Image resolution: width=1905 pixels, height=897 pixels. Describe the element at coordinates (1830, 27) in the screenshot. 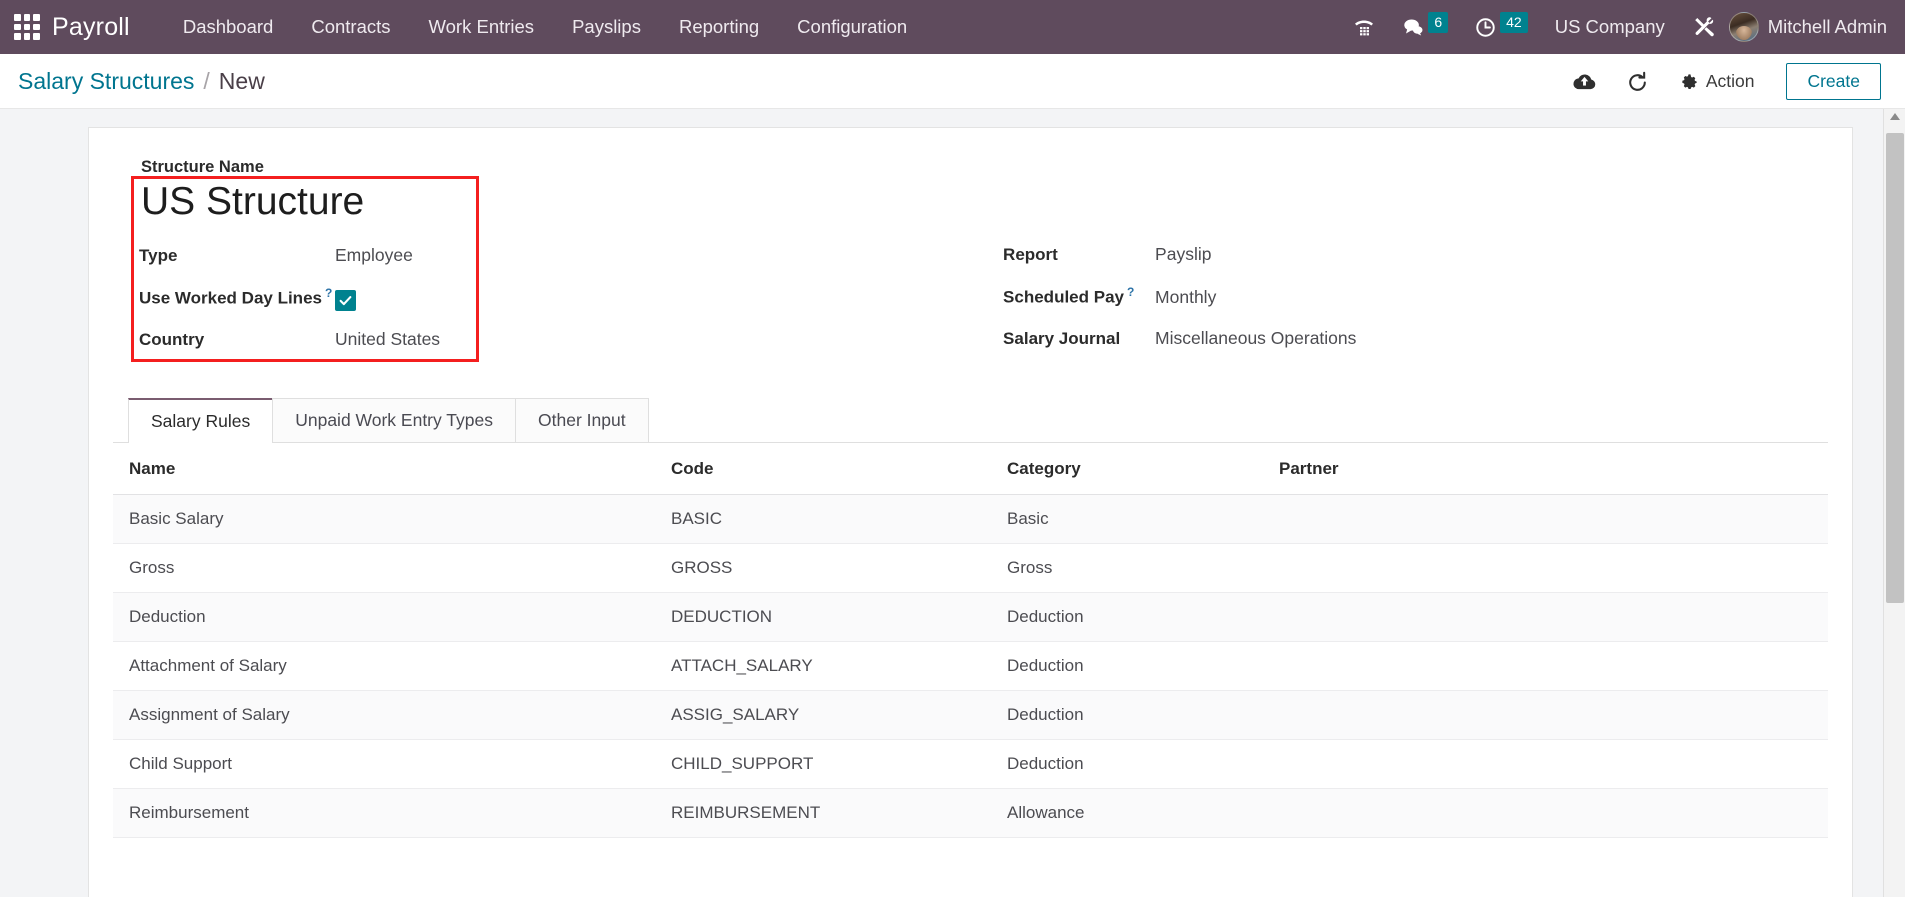

I see `user-menu: Mitchell Admin` at that location.